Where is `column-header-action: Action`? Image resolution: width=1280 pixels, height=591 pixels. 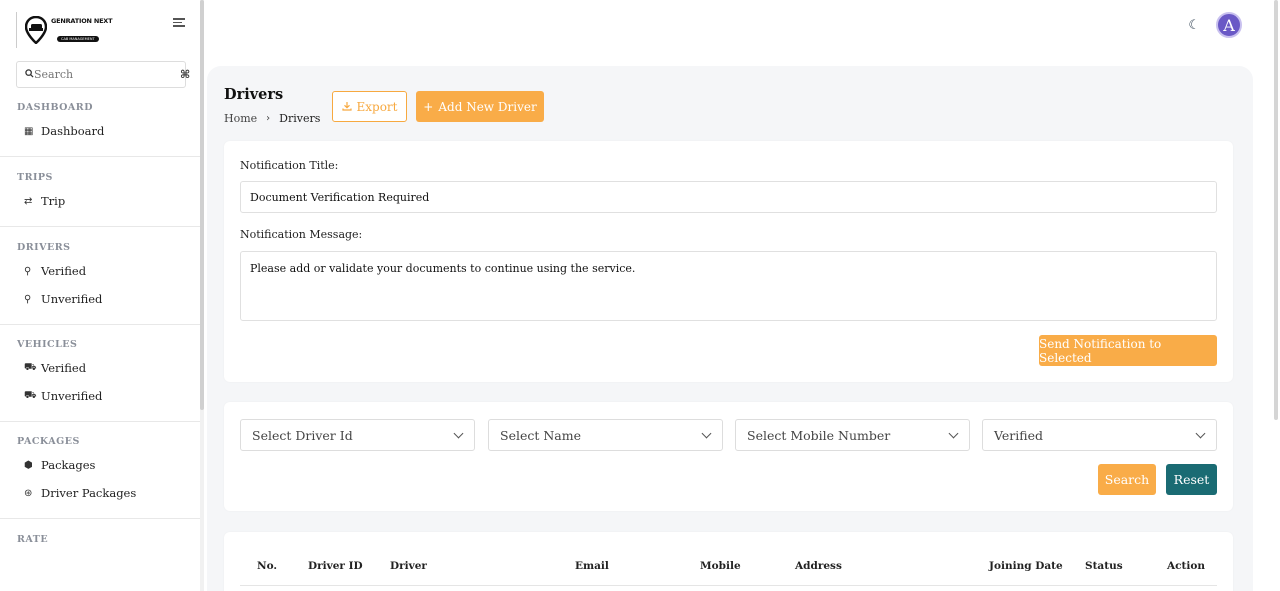 column-header-action: Action is located at coordinates (1186, 566).